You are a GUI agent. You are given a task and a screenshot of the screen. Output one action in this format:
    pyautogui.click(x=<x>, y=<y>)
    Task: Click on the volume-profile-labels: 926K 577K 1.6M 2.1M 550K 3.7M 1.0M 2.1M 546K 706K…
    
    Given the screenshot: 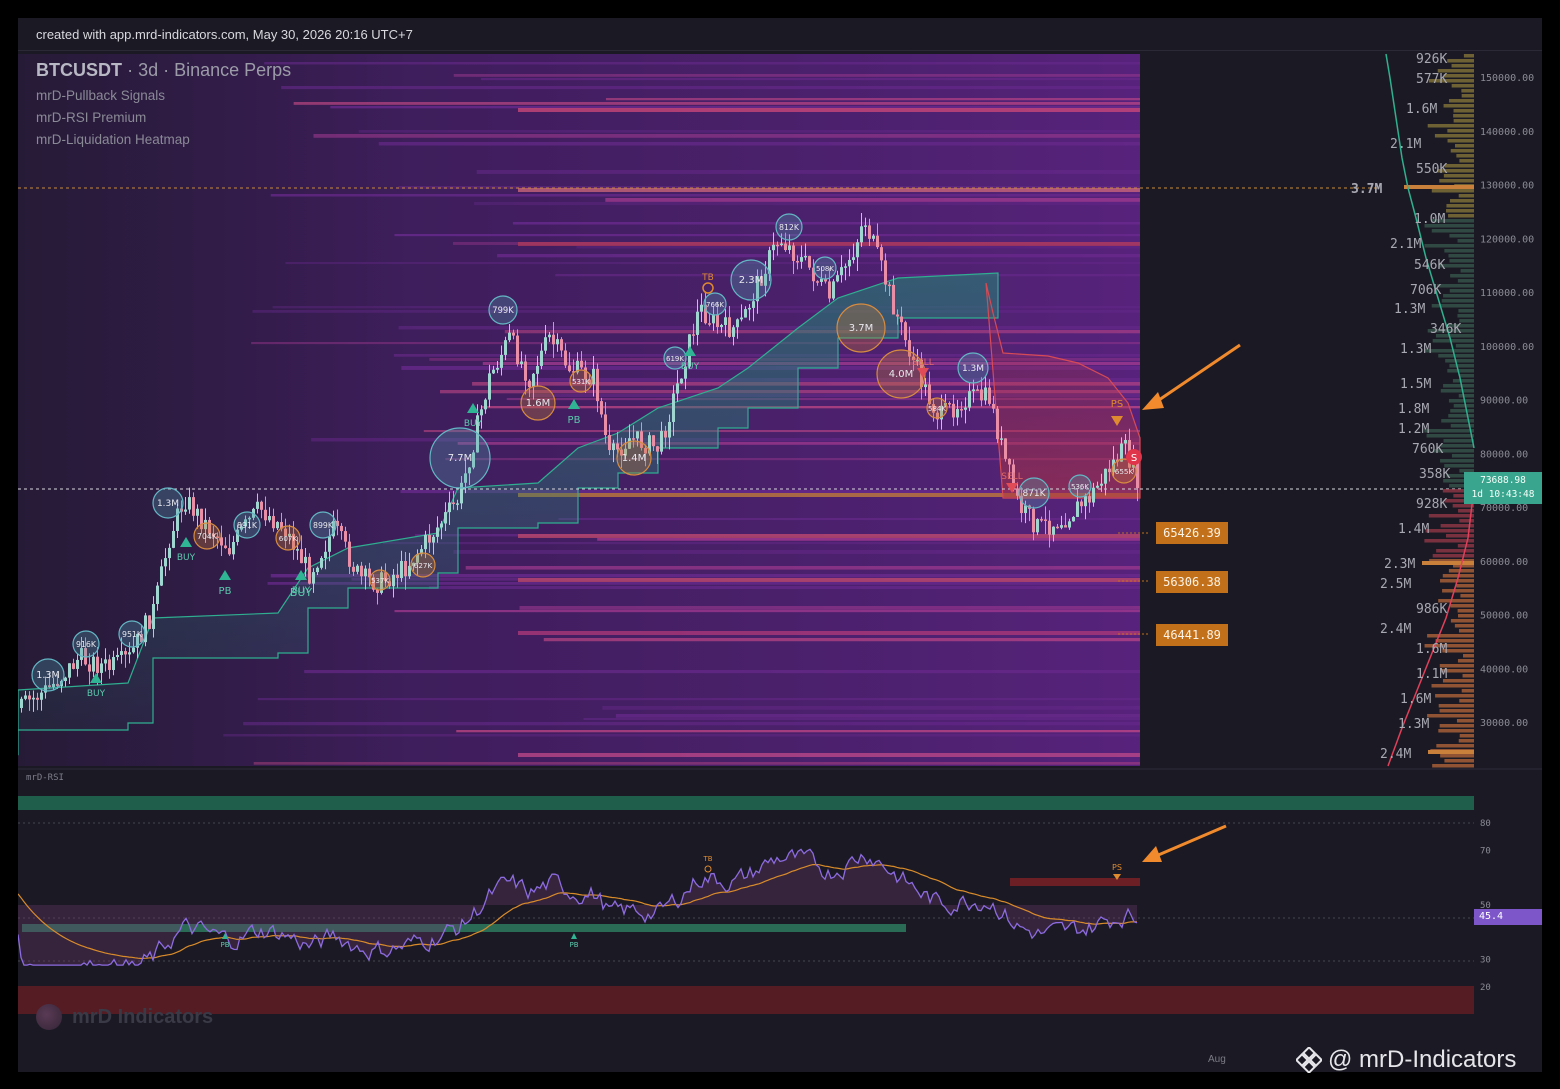 What is the action you would take?
    pyautogui.click(x=1406, y=407)
    